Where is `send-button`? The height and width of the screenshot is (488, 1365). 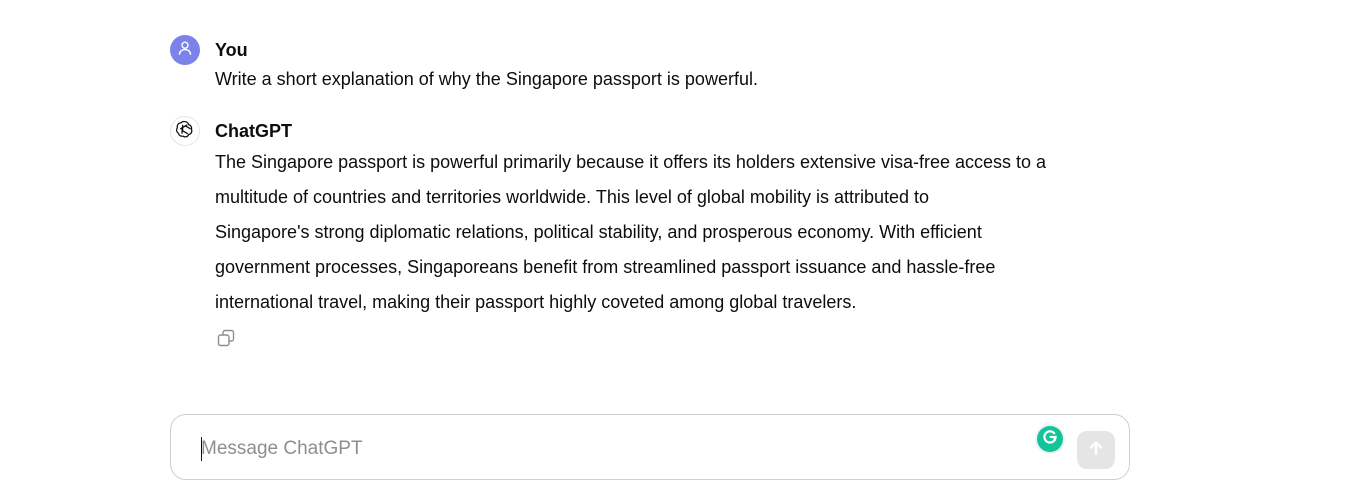 send-button is located at coordinates (1096, 450).